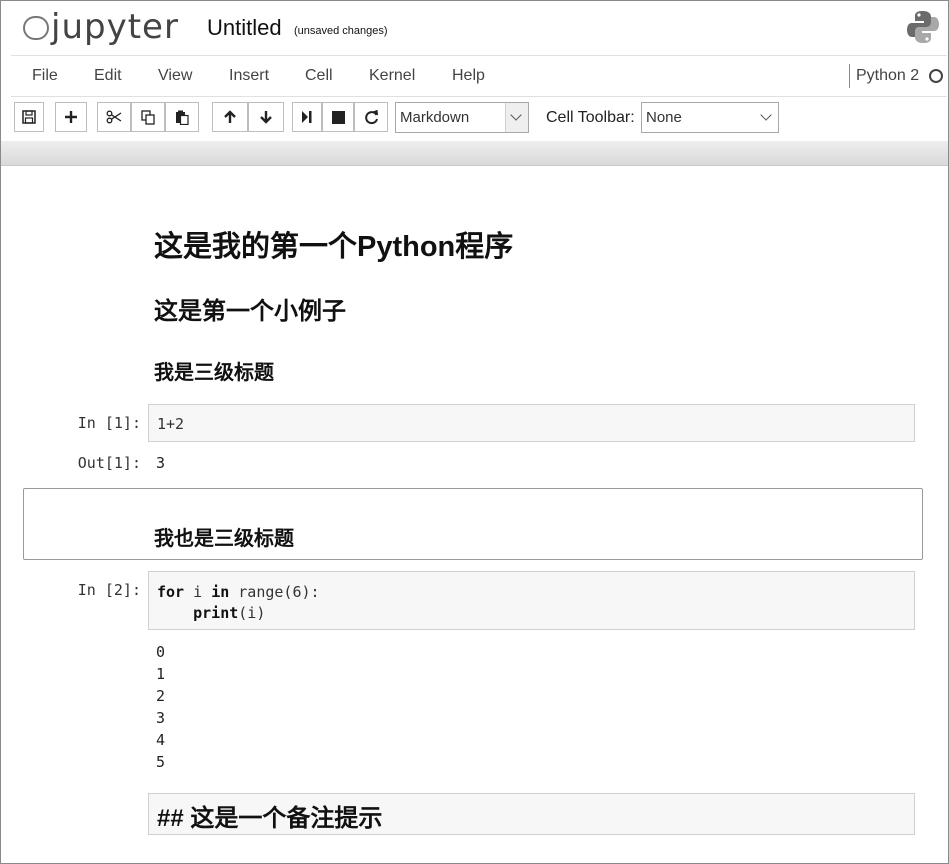  I want to click on output-line: 5, so click(161, 762).